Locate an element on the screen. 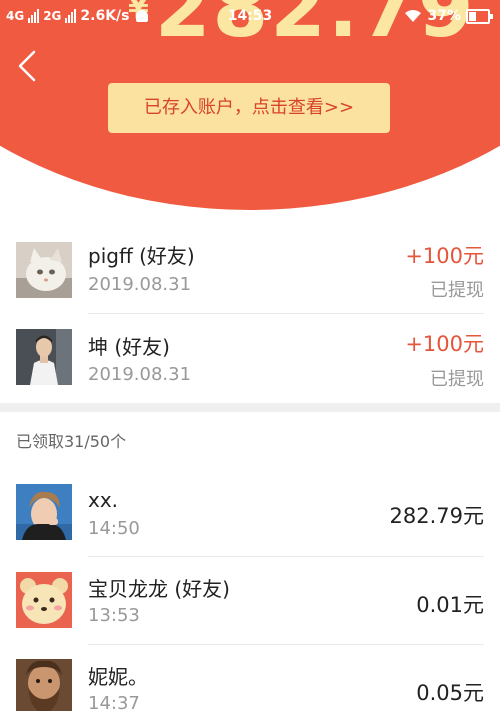 This screenshot has height=711, width=500. status-right: 37% is located at coordinates (448, 16).